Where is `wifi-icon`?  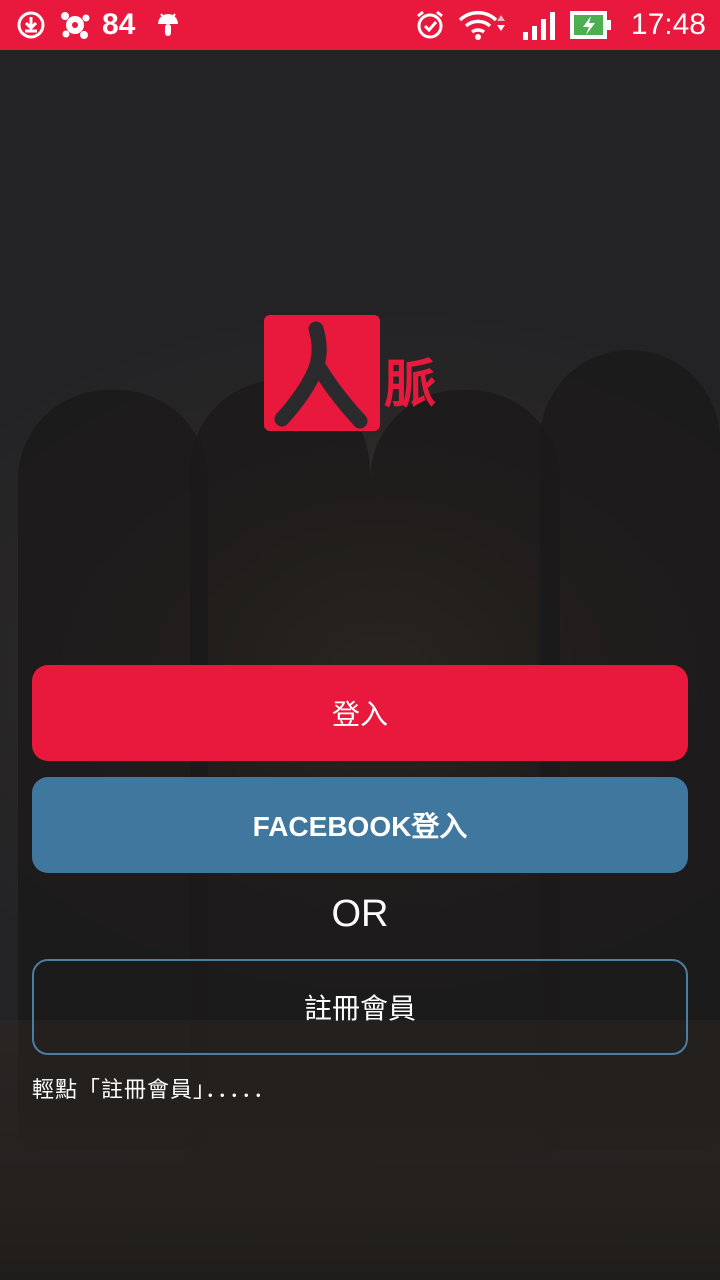
wifi-icon is located at coordinates (483, 25).